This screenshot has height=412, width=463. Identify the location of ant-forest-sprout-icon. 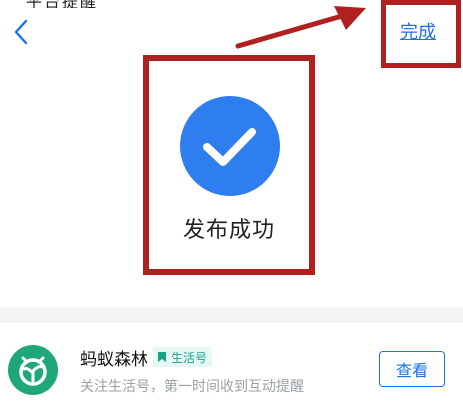
(33, 370).